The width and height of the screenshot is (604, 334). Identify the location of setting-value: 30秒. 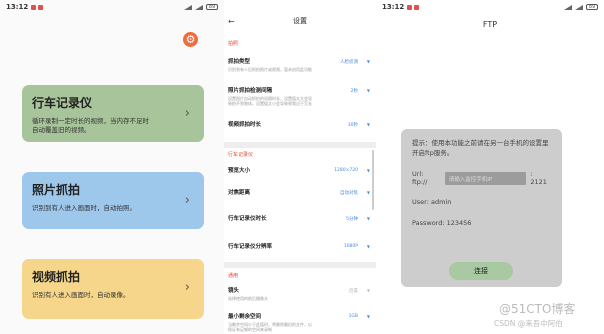
(352, 125).